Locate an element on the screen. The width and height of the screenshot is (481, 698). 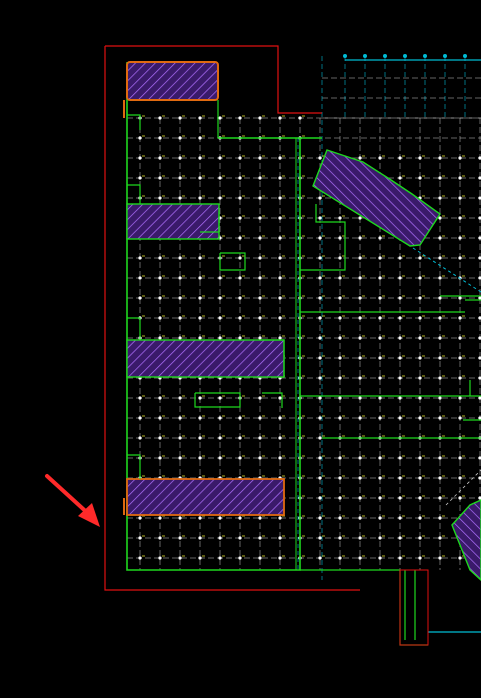
core-block-diagonal-lower is located at coordinates (466, 540).